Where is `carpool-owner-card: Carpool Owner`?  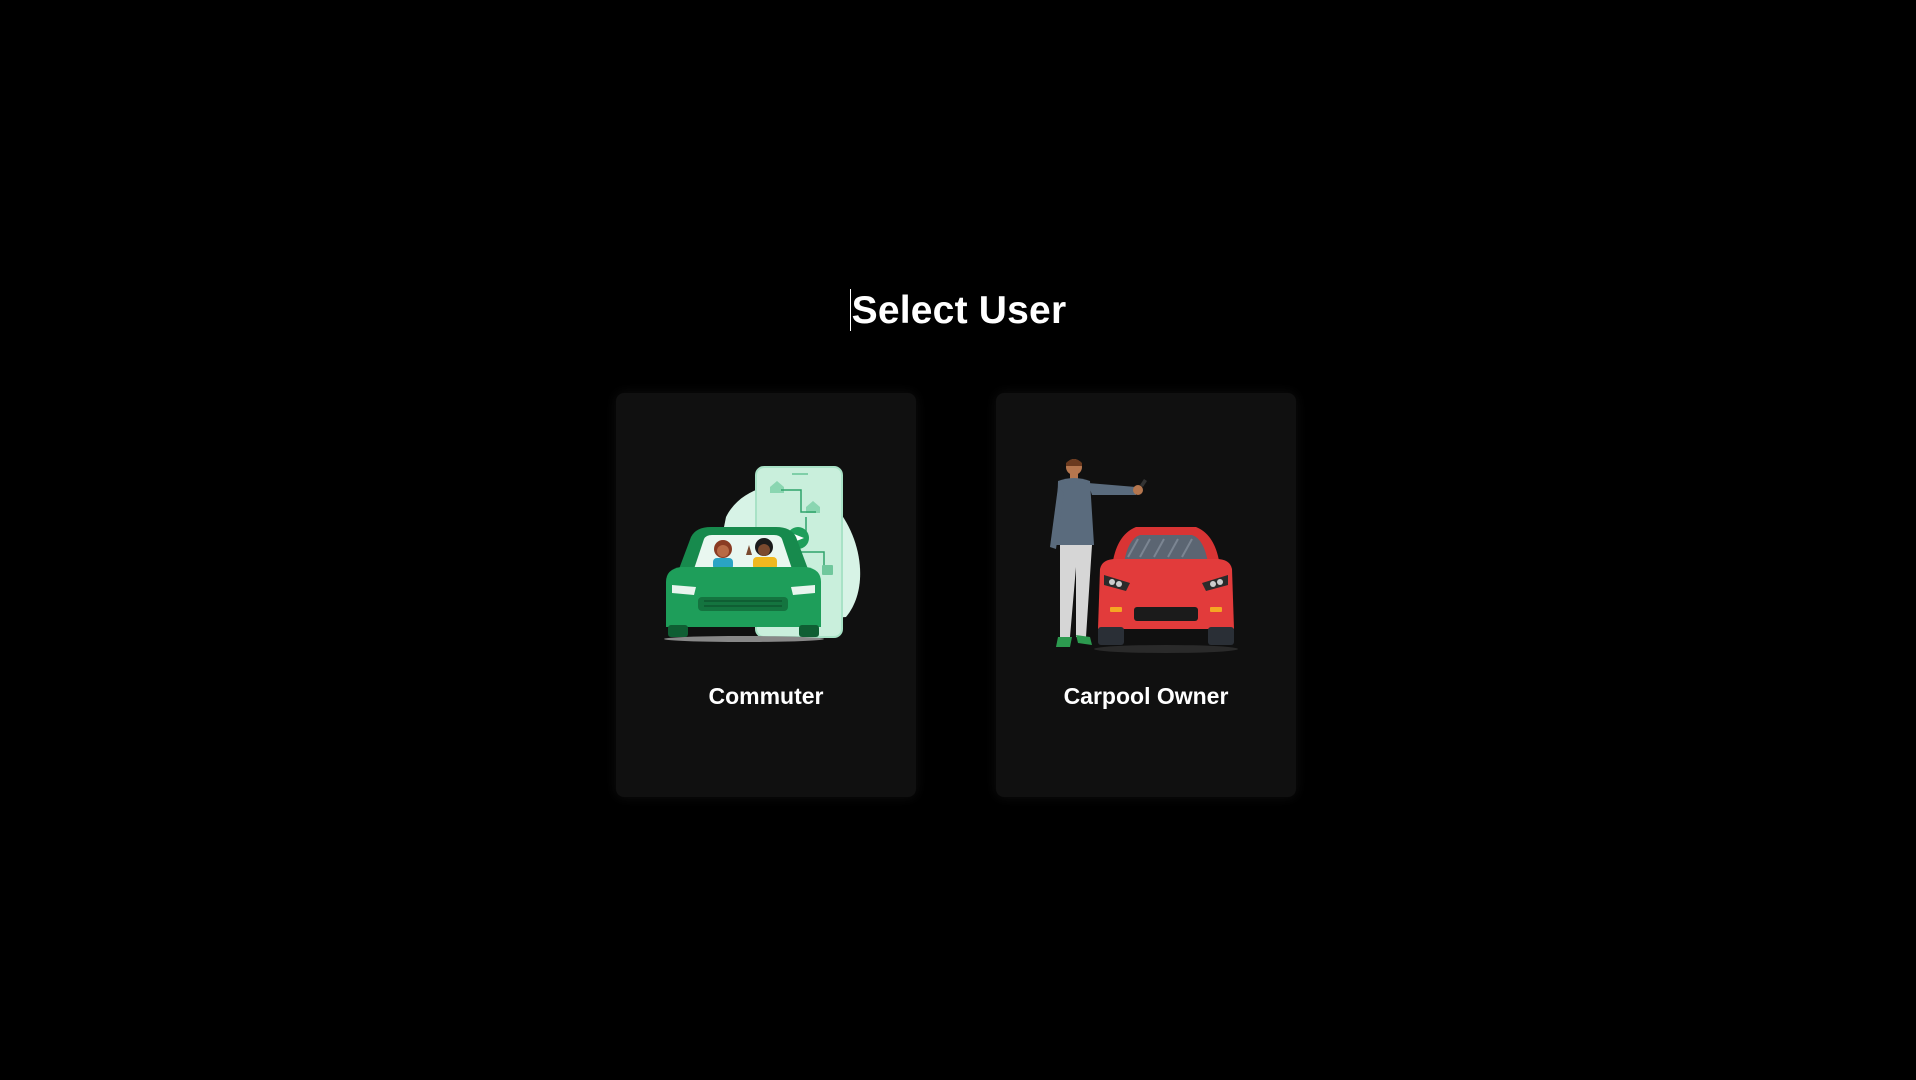
carpool-owner-card: Carpool Owner is located at coordinates (1146, 595).